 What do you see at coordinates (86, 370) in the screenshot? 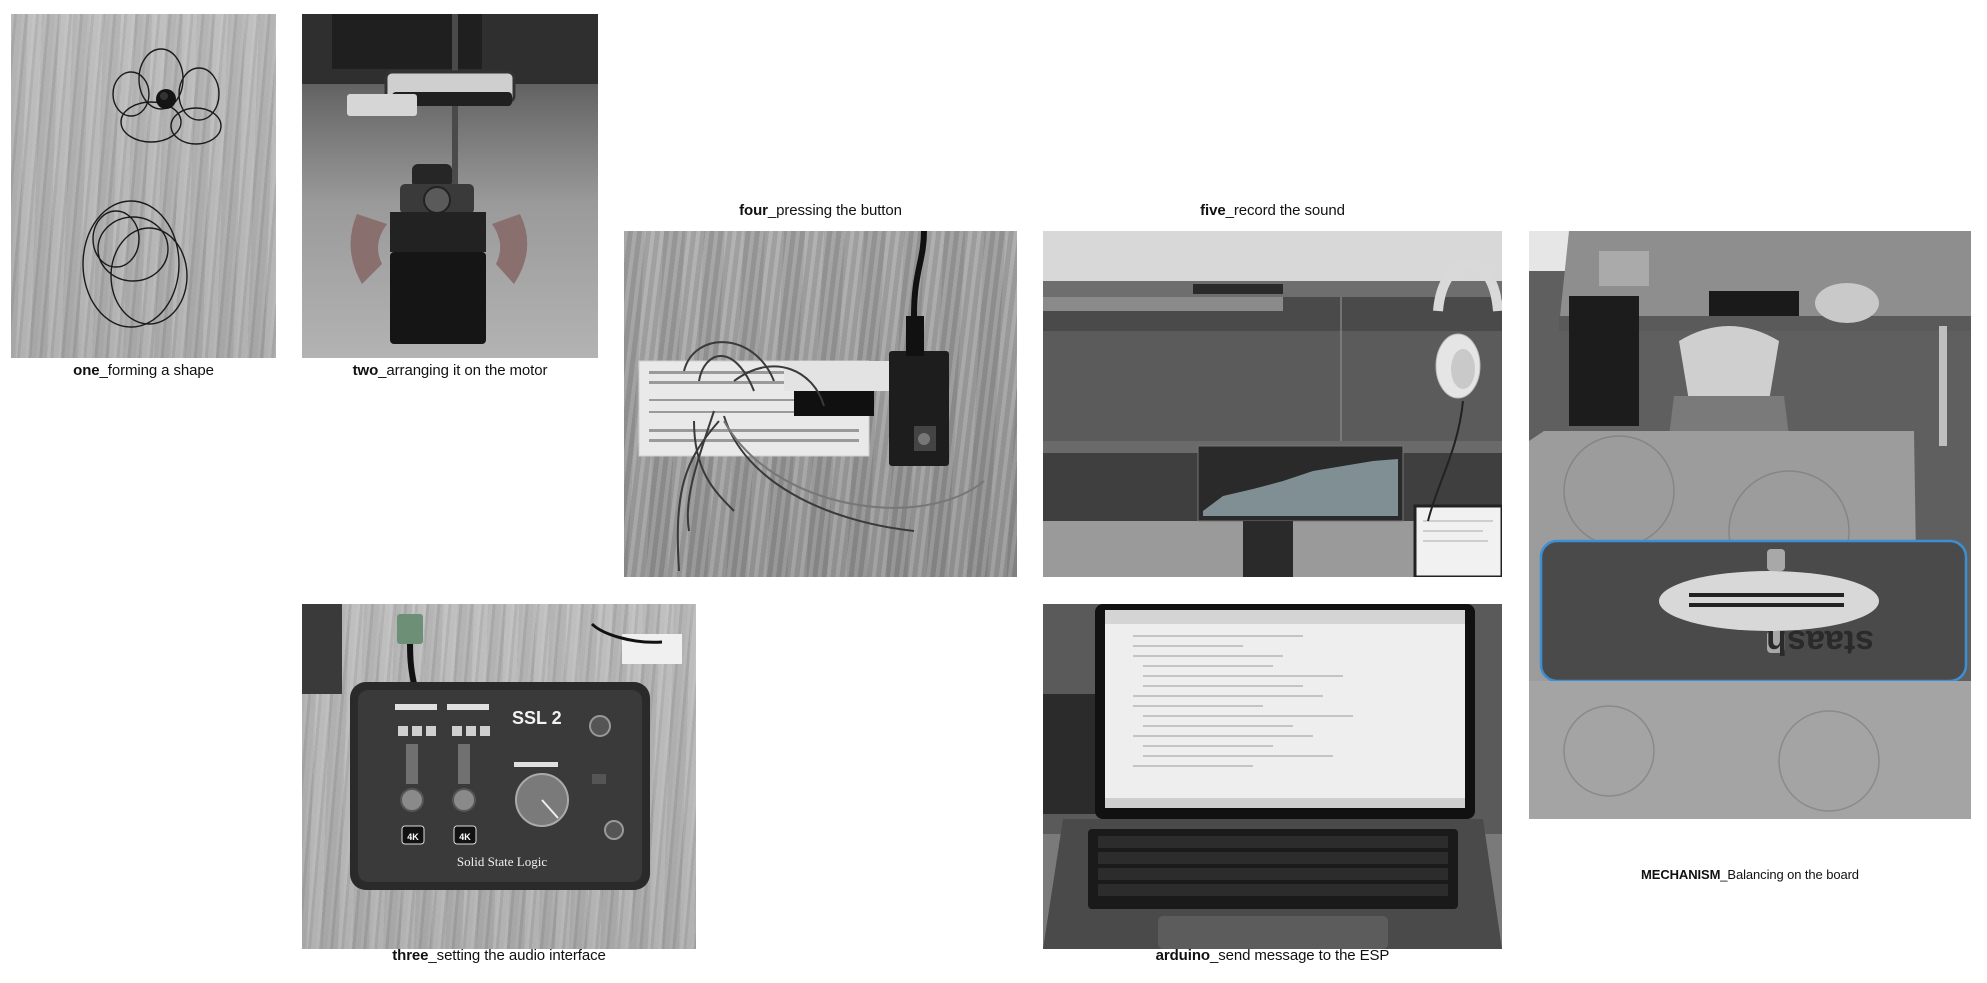
I see `caption-one-bold: one` at bounding box center [86, 370].